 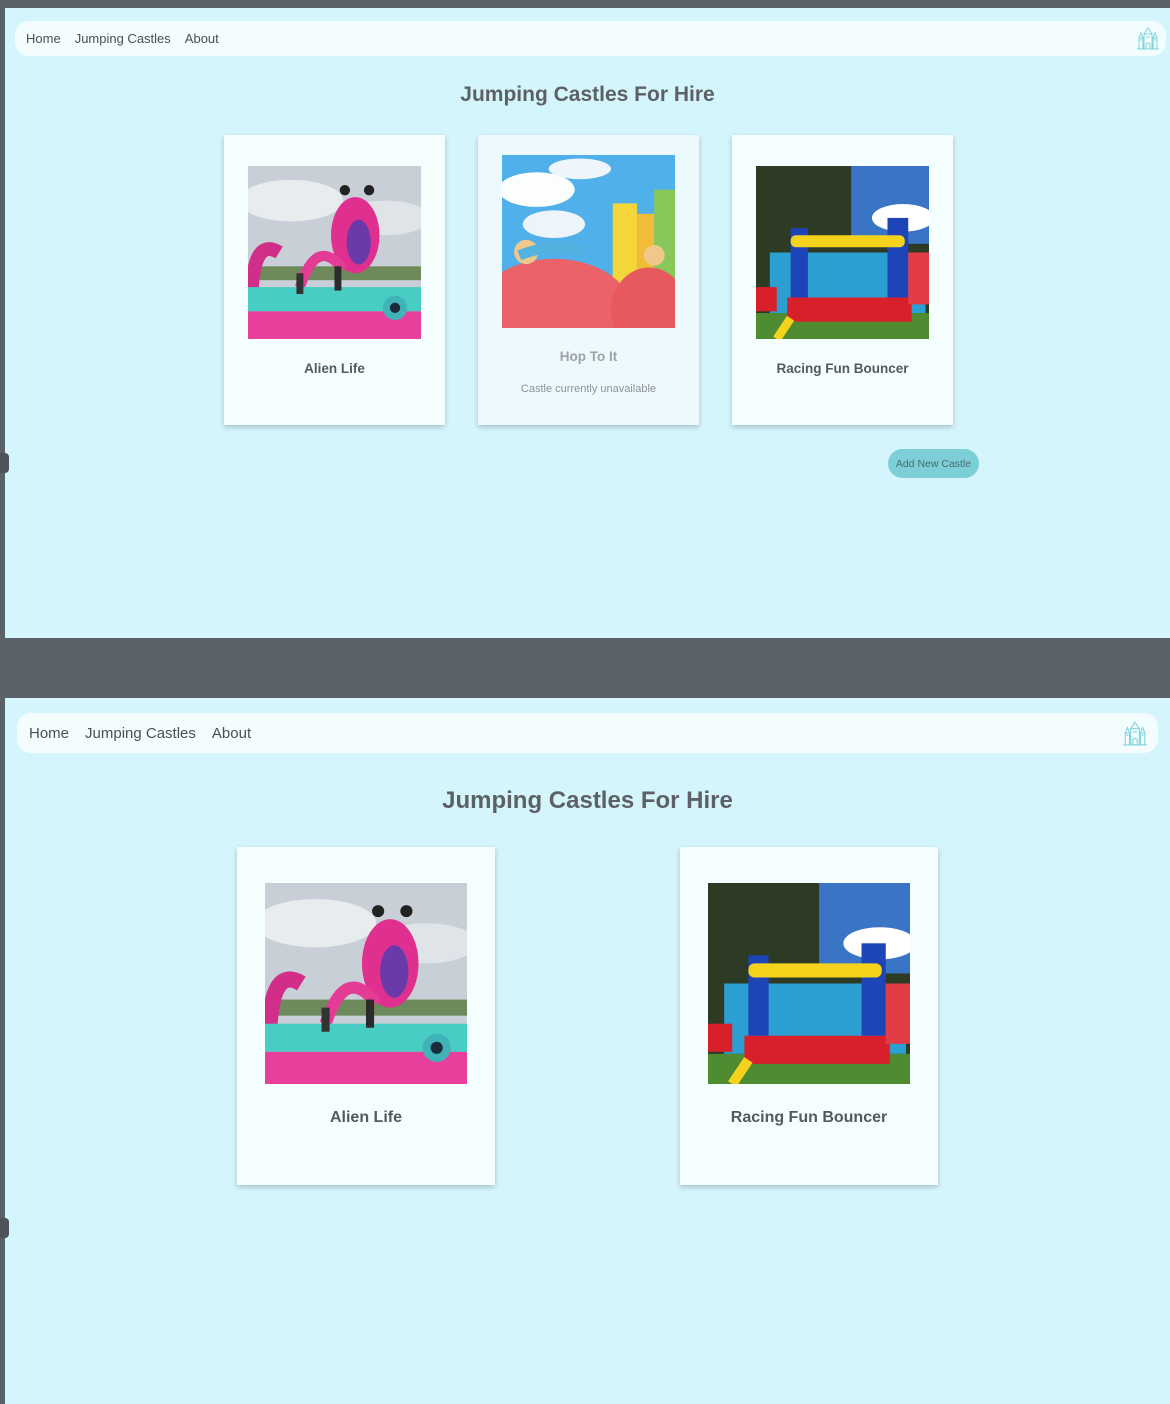 I want to click on castle-card-hop-to-it: Hop To It Castle currently unavailable, so click(x=588, y=280).